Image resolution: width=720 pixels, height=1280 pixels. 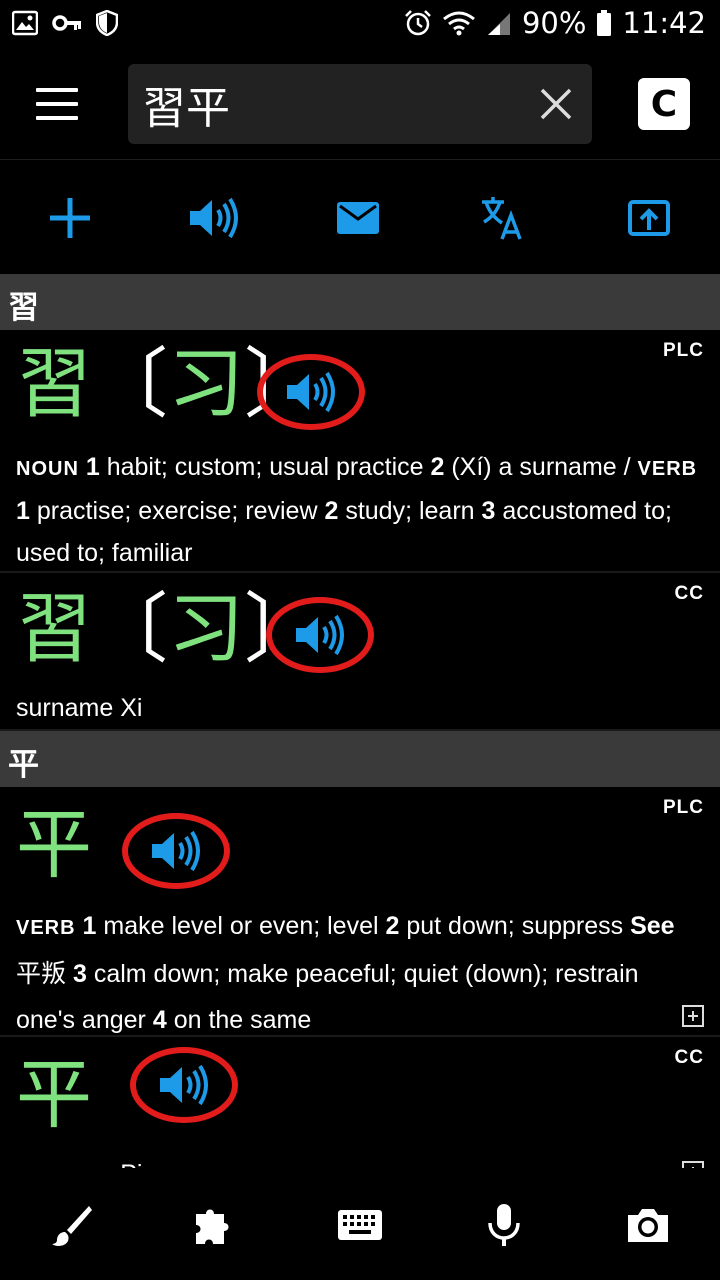 I want to click on sense-text: on the same, so click(x=242, y=1020).